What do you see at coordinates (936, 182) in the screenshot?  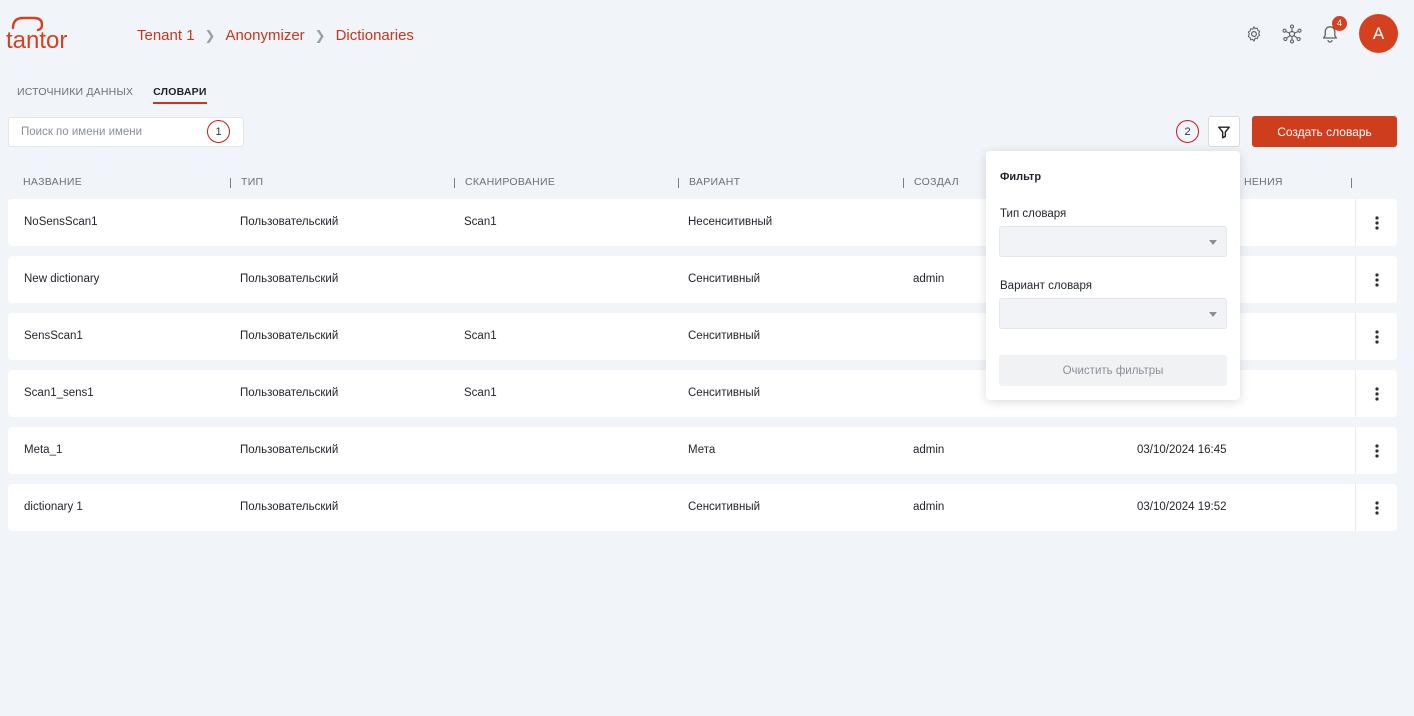 I see `column-header-created-by: СОЗДАЛ` at bounding box center [936, 182].